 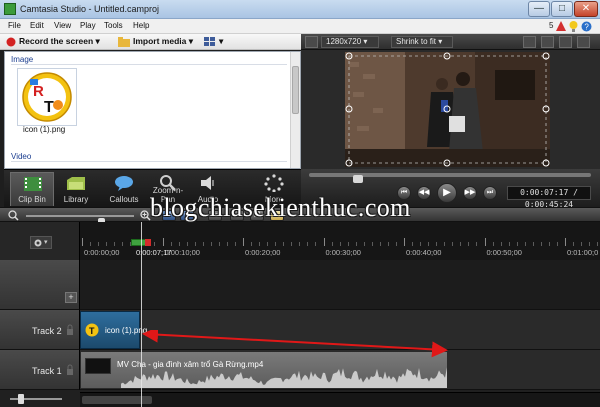 What do you see at coordinates (447, 193) in the screenshot?
I see `play-button: ▶` at bounding box center [447, 193].